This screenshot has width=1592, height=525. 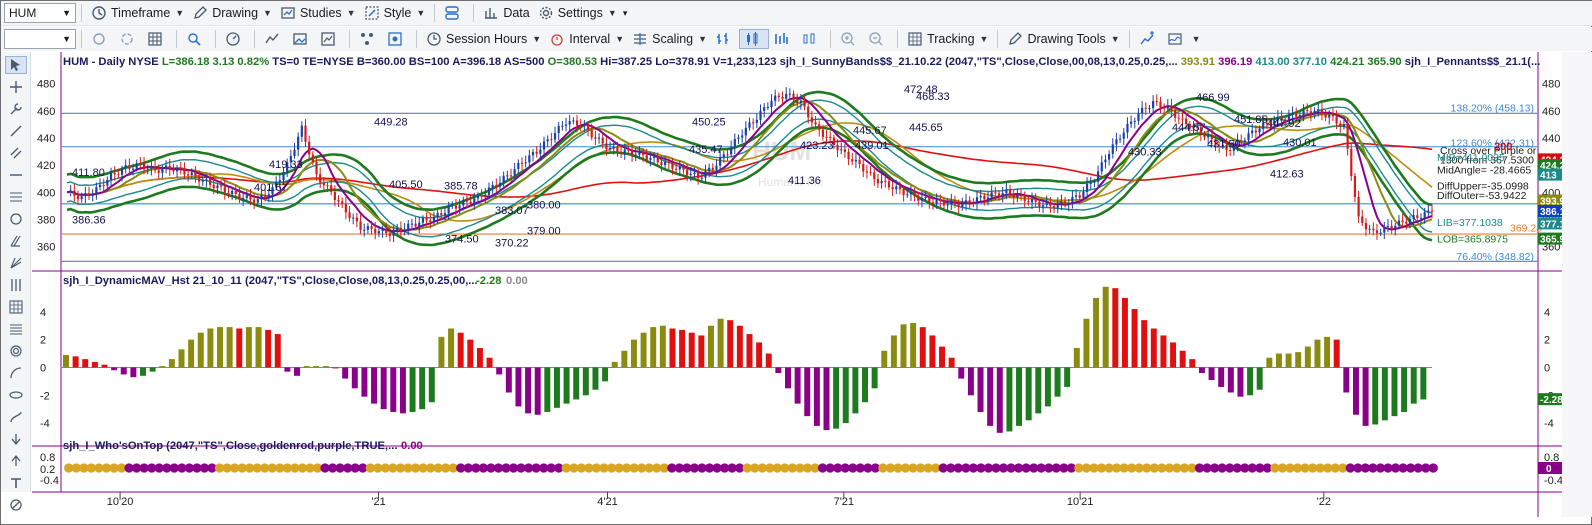 I want to click on pane-button, so click(x=330, y=39).